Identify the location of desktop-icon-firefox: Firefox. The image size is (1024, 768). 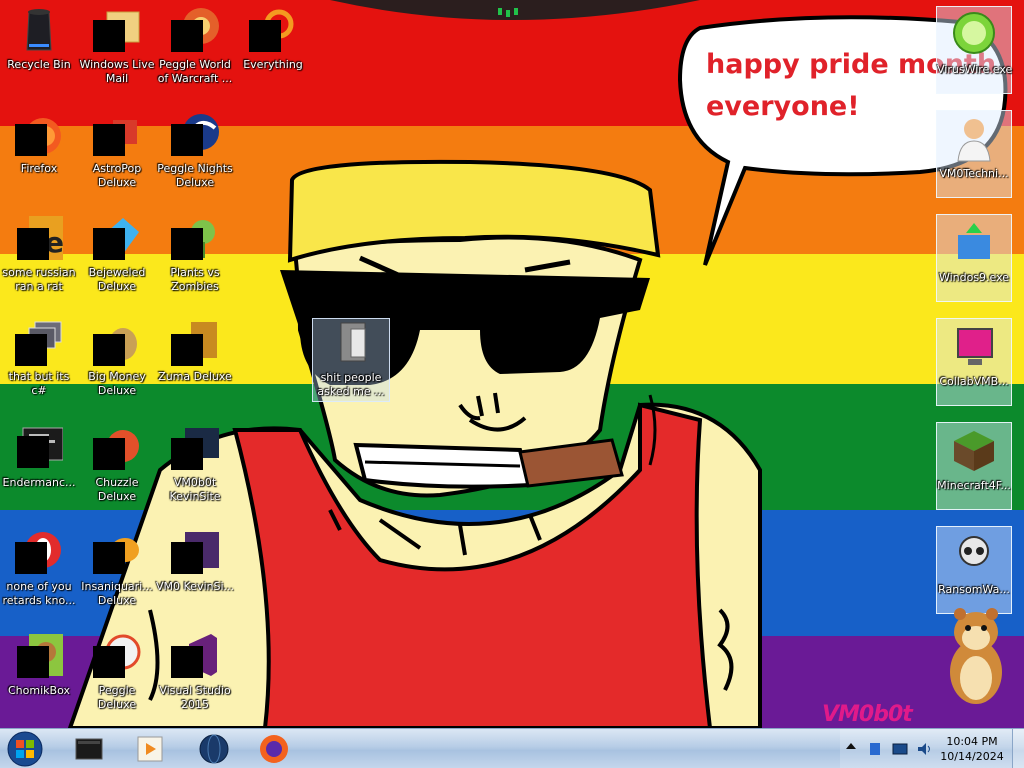
(39, 143).